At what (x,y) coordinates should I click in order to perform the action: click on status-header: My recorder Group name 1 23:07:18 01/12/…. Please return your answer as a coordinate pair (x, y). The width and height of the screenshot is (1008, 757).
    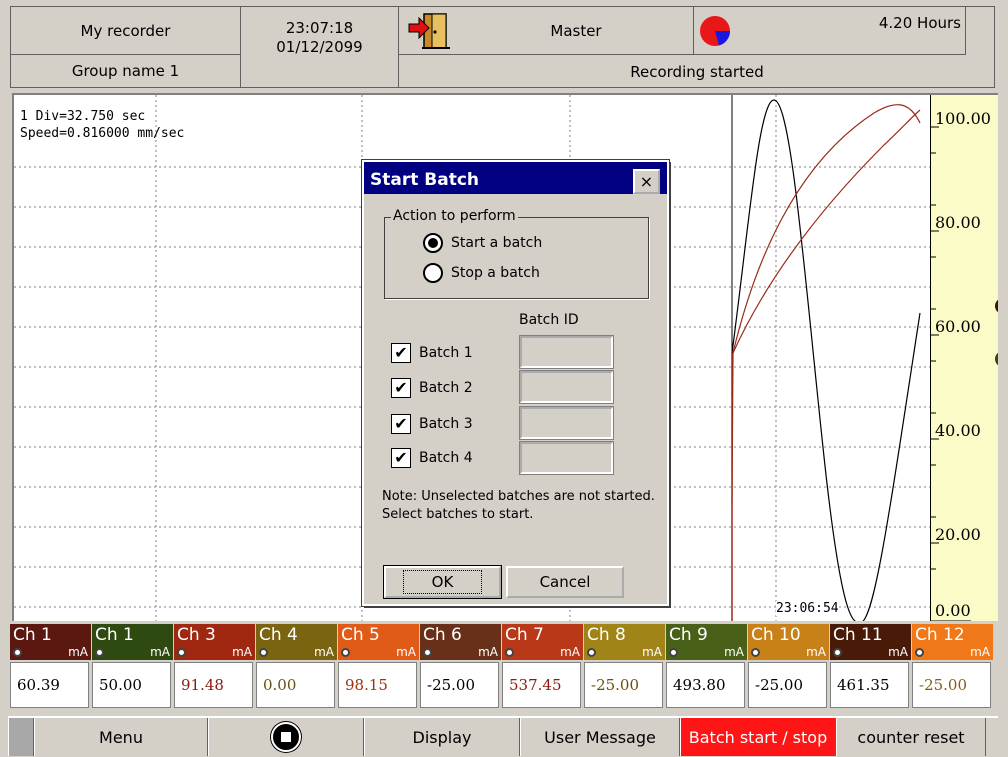
    Looking at the image, I should click on (502, 47).